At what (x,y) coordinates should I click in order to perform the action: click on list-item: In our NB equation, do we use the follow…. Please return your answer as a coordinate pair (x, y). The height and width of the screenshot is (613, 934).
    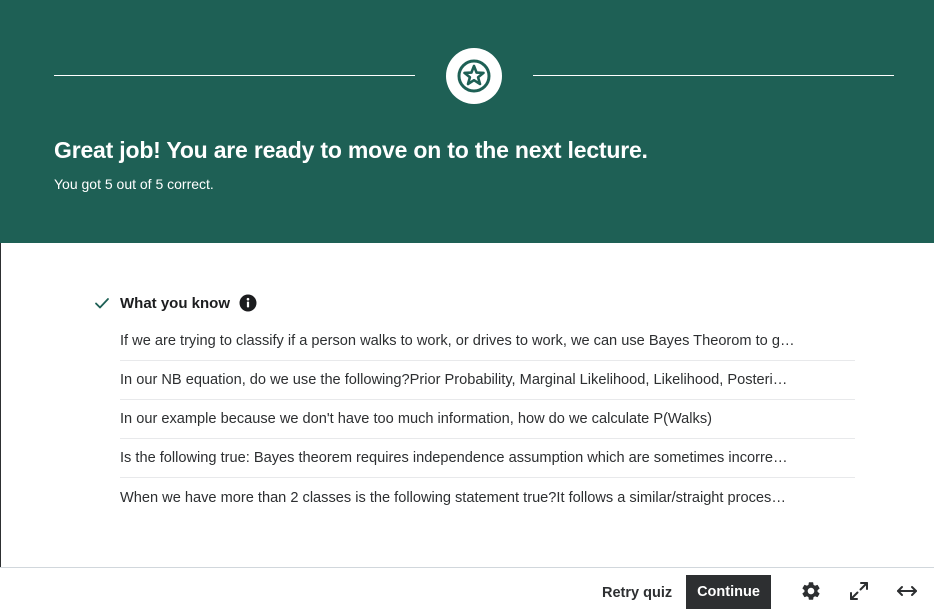
    Looking at the image, I should click on (487, 380).